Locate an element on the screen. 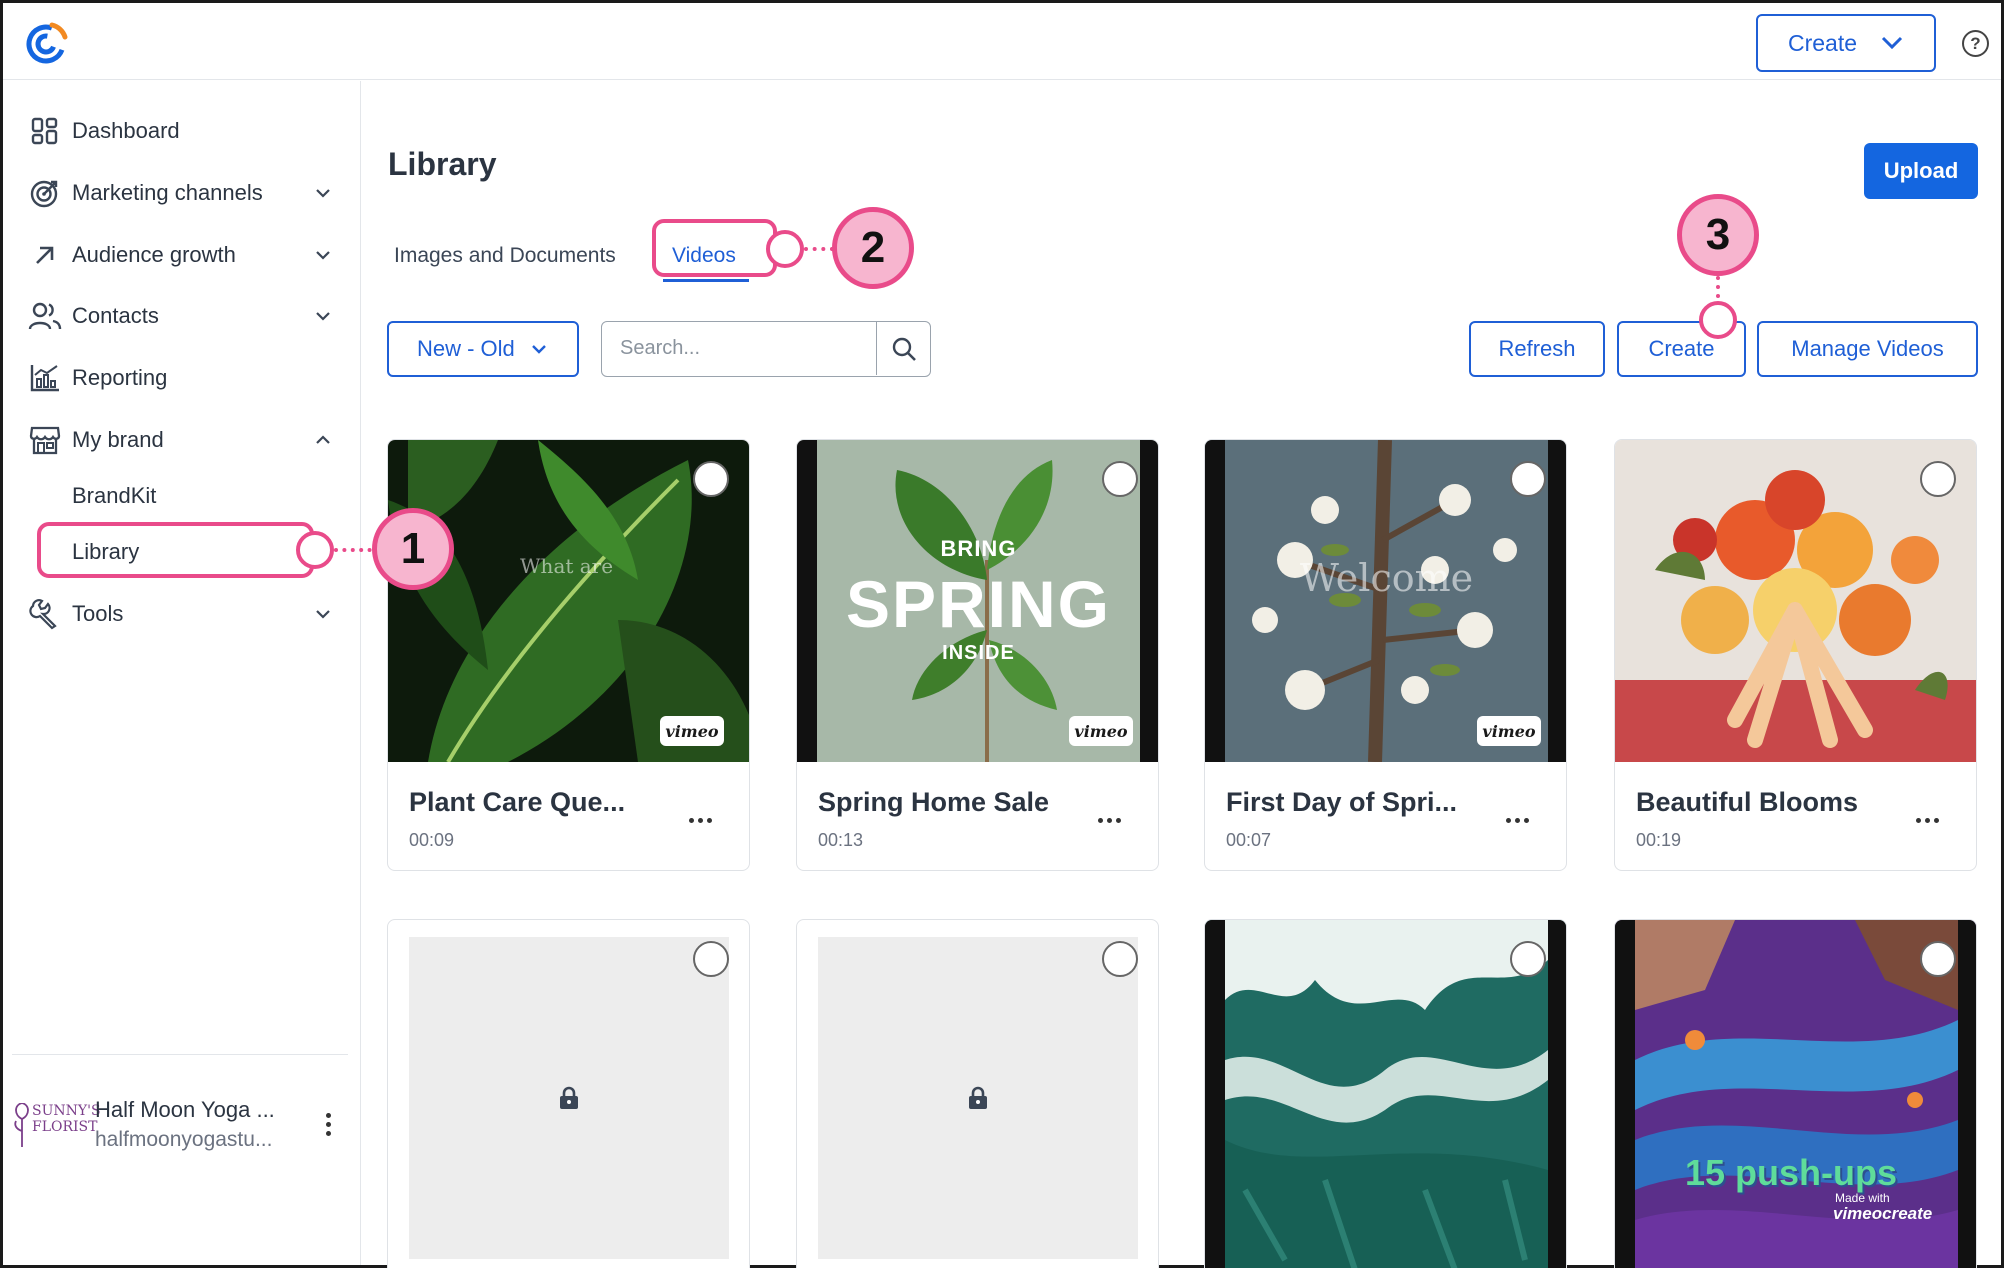 This screenshot has height=1268, width=2004. sort-dropdown: New - Old is located at coordinates (483, 349).